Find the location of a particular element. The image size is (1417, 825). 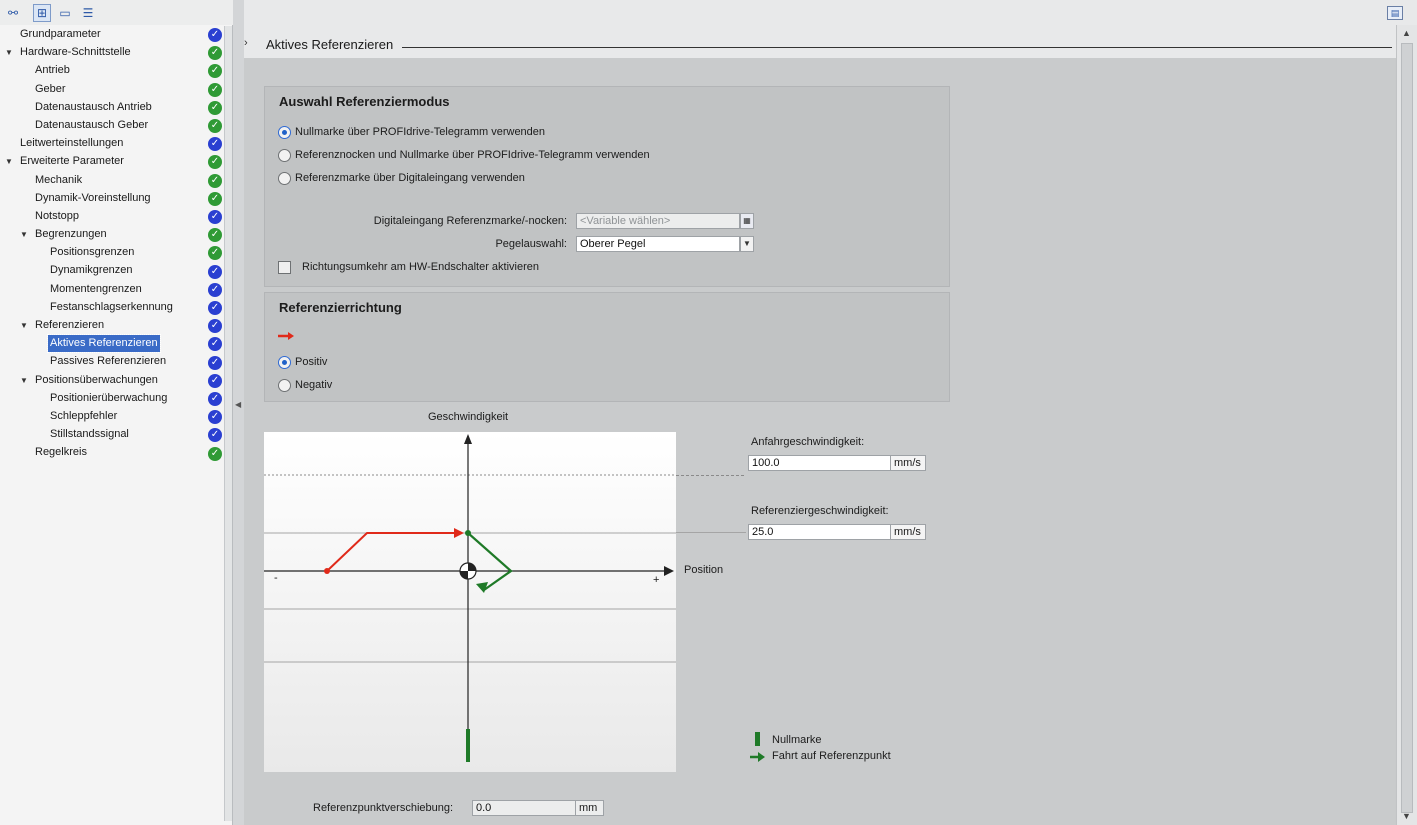

tree-item-label: Erweiterte Parameter is located at coordinates (72, 161).